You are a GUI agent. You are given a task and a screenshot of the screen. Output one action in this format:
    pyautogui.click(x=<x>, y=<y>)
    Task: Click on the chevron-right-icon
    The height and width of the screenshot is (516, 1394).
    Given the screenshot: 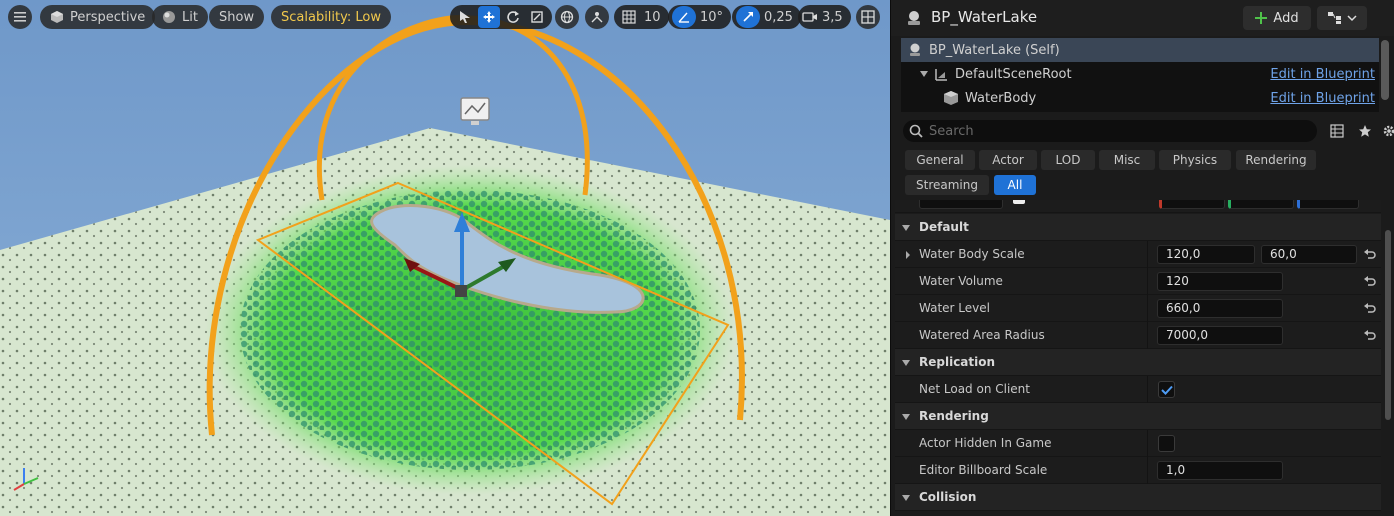 What is the action you would take?
    pyautogui.click(x=908, y=255)
    